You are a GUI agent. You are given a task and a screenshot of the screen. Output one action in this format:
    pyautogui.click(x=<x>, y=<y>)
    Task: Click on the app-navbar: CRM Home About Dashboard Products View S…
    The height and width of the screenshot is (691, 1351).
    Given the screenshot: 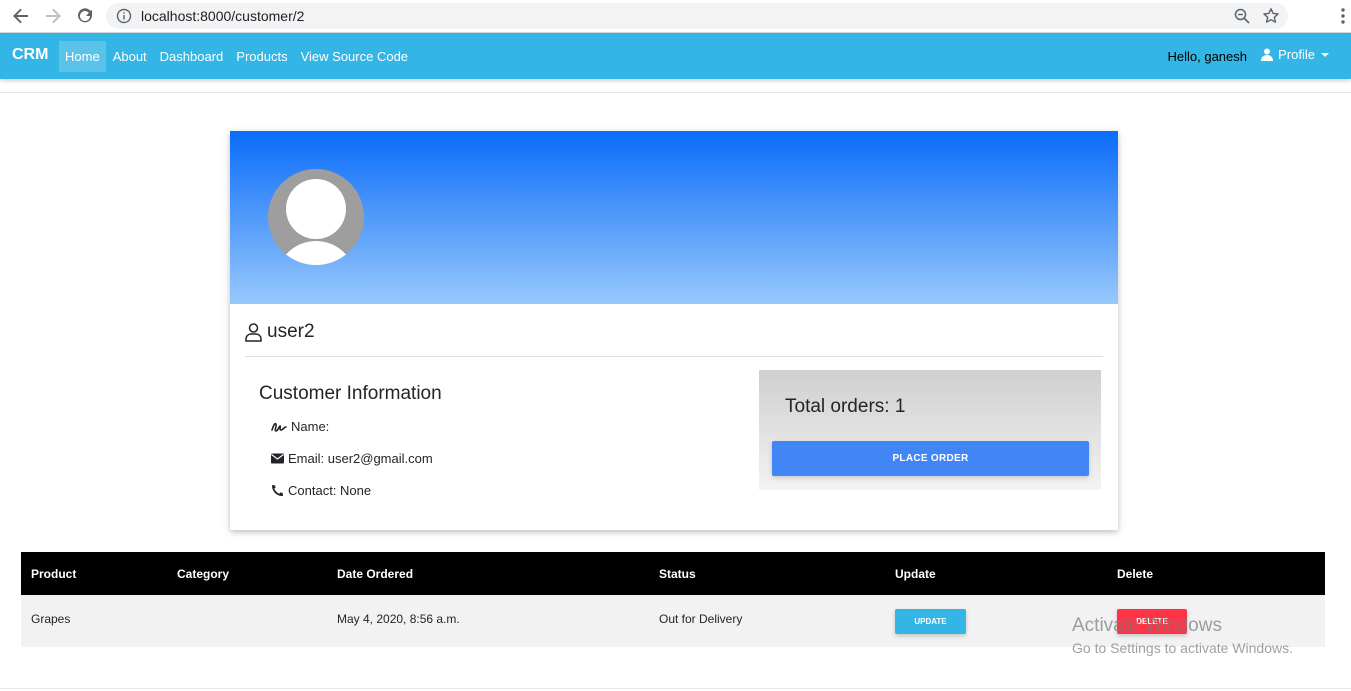 What is the action you would take?
    pyautogui.click(x=675, y=56)
    